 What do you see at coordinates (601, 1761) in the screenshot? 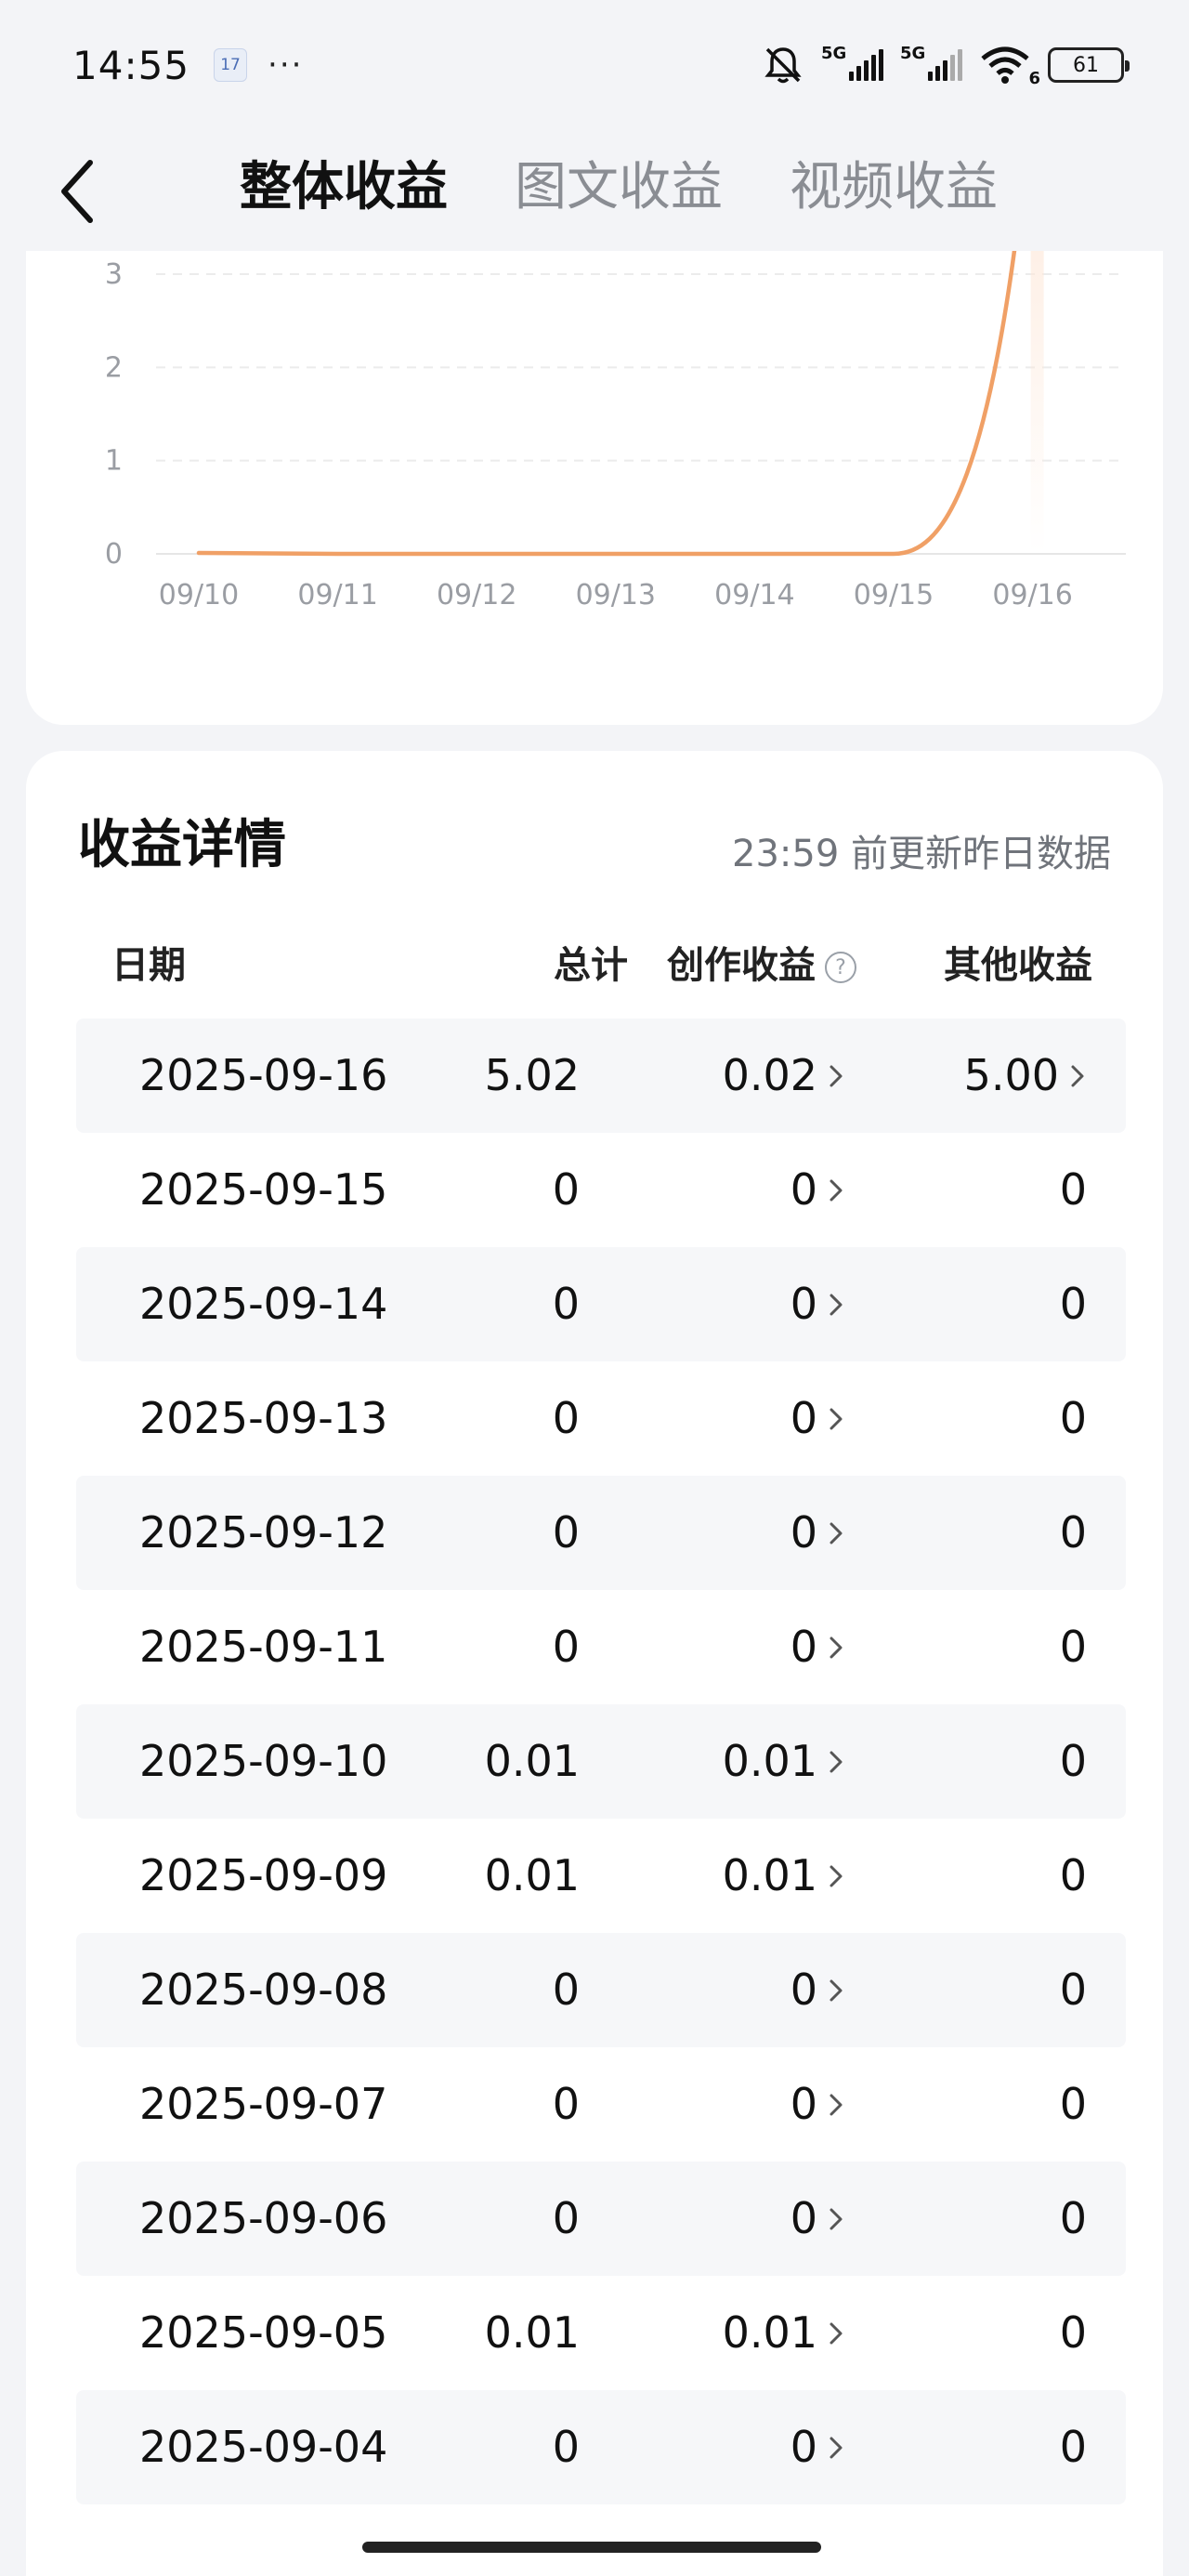
I see `table-row: 2025-09-10 0.01 0.01 0` at bounding box center [601, 1761].